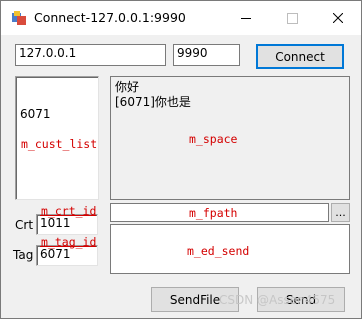  I want to click on title-bar: Connect-127.0.0.1:9990, so click(181, 18).